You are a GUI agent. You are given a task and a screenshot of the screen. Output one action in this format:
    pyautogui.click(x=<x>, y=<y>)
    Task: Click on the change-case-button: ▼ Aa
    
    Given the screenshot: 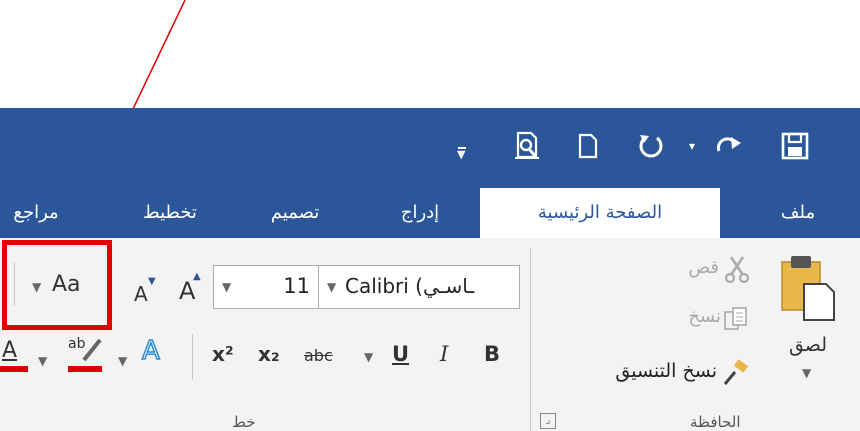 What is the action you would take?
    pyautogui.click(x=61, y=287)
    